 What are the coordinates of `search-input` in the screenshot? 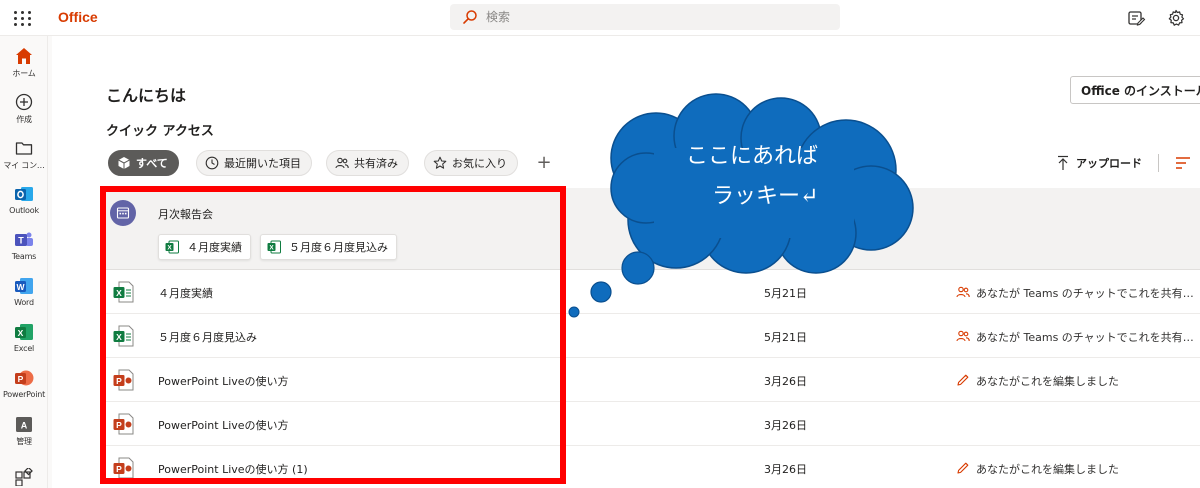 It's located at (656, 17).